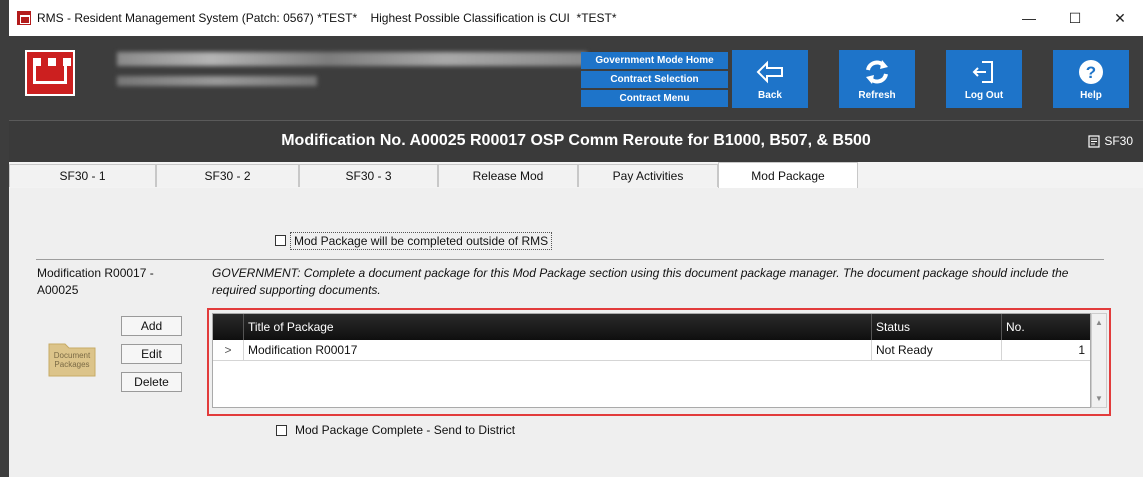  I want to click on section-label: Modification R00017 - A00025, so click(95, 281).